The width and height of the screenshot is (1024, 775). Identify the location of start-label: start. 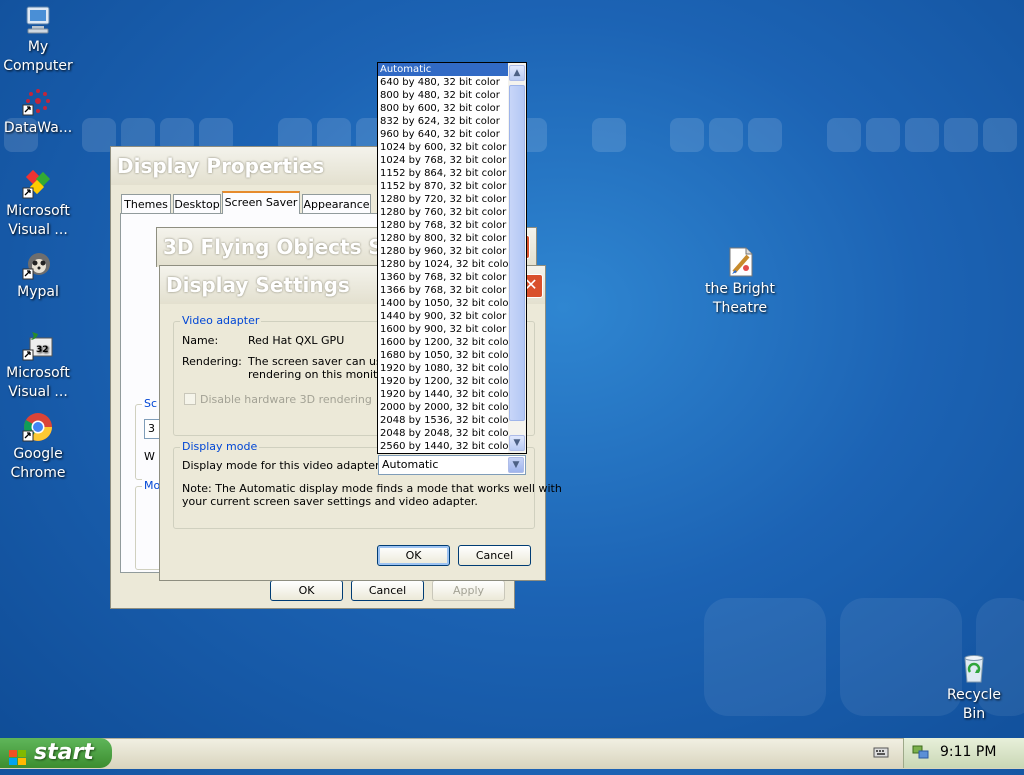
(64, 752).